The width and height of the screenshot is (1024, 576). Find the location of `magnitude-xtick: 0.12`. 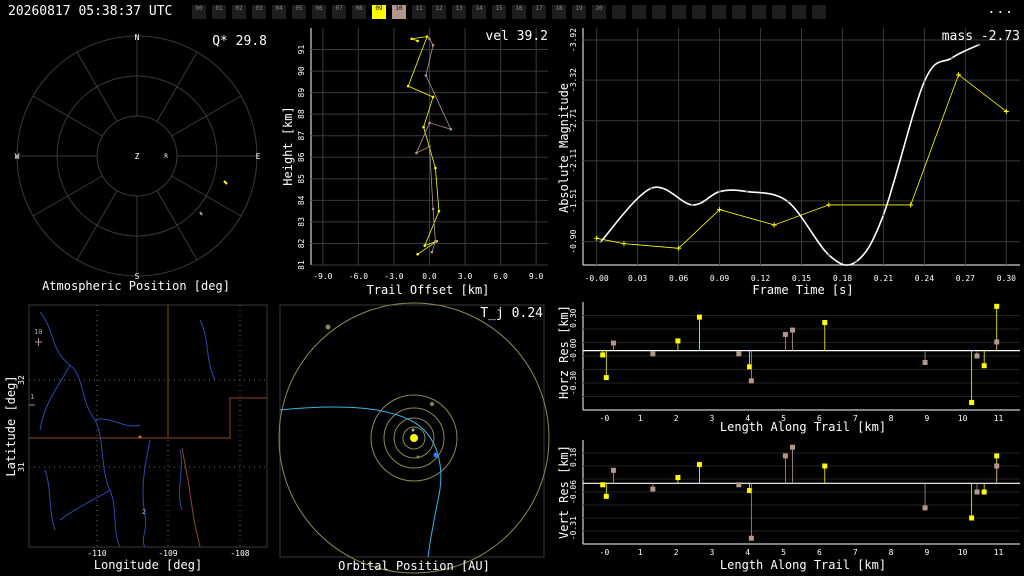

magnitude-xtick: 0.12 is located at coordinates (760, 278).